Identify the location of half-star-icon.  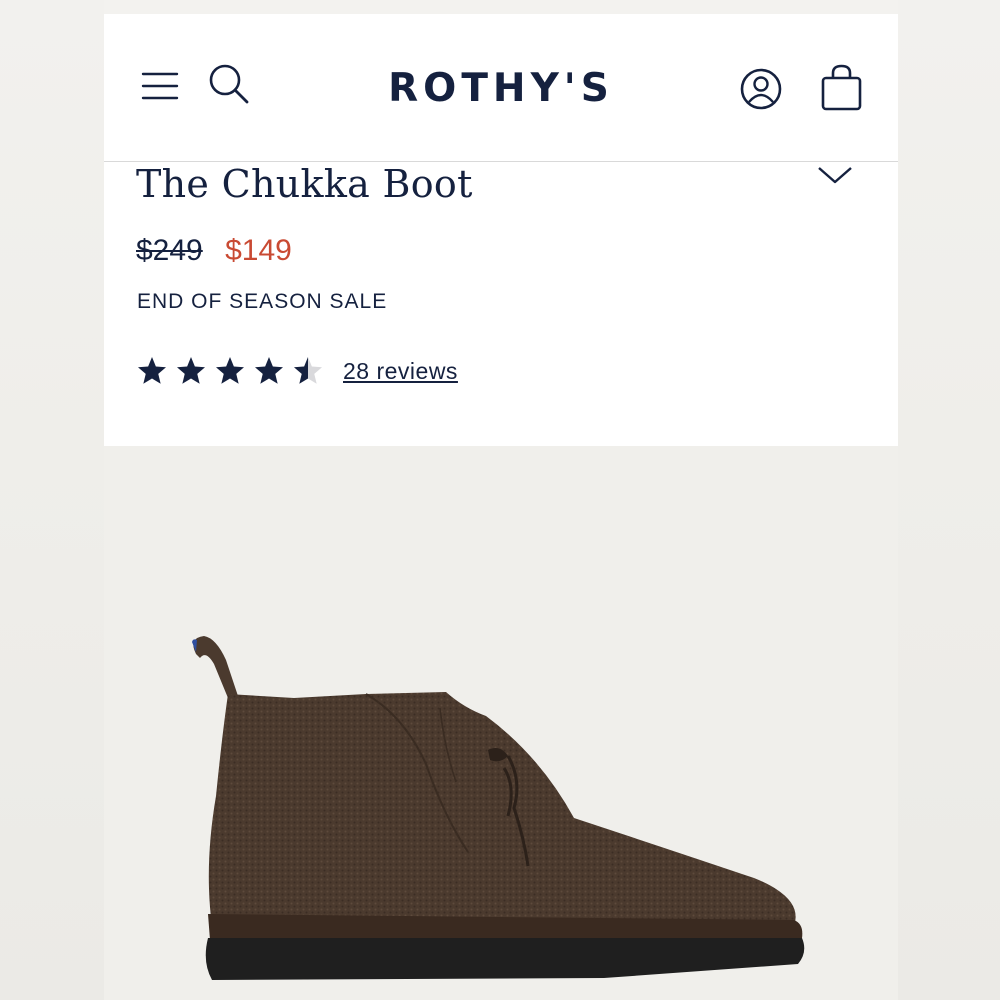
(308, 370).